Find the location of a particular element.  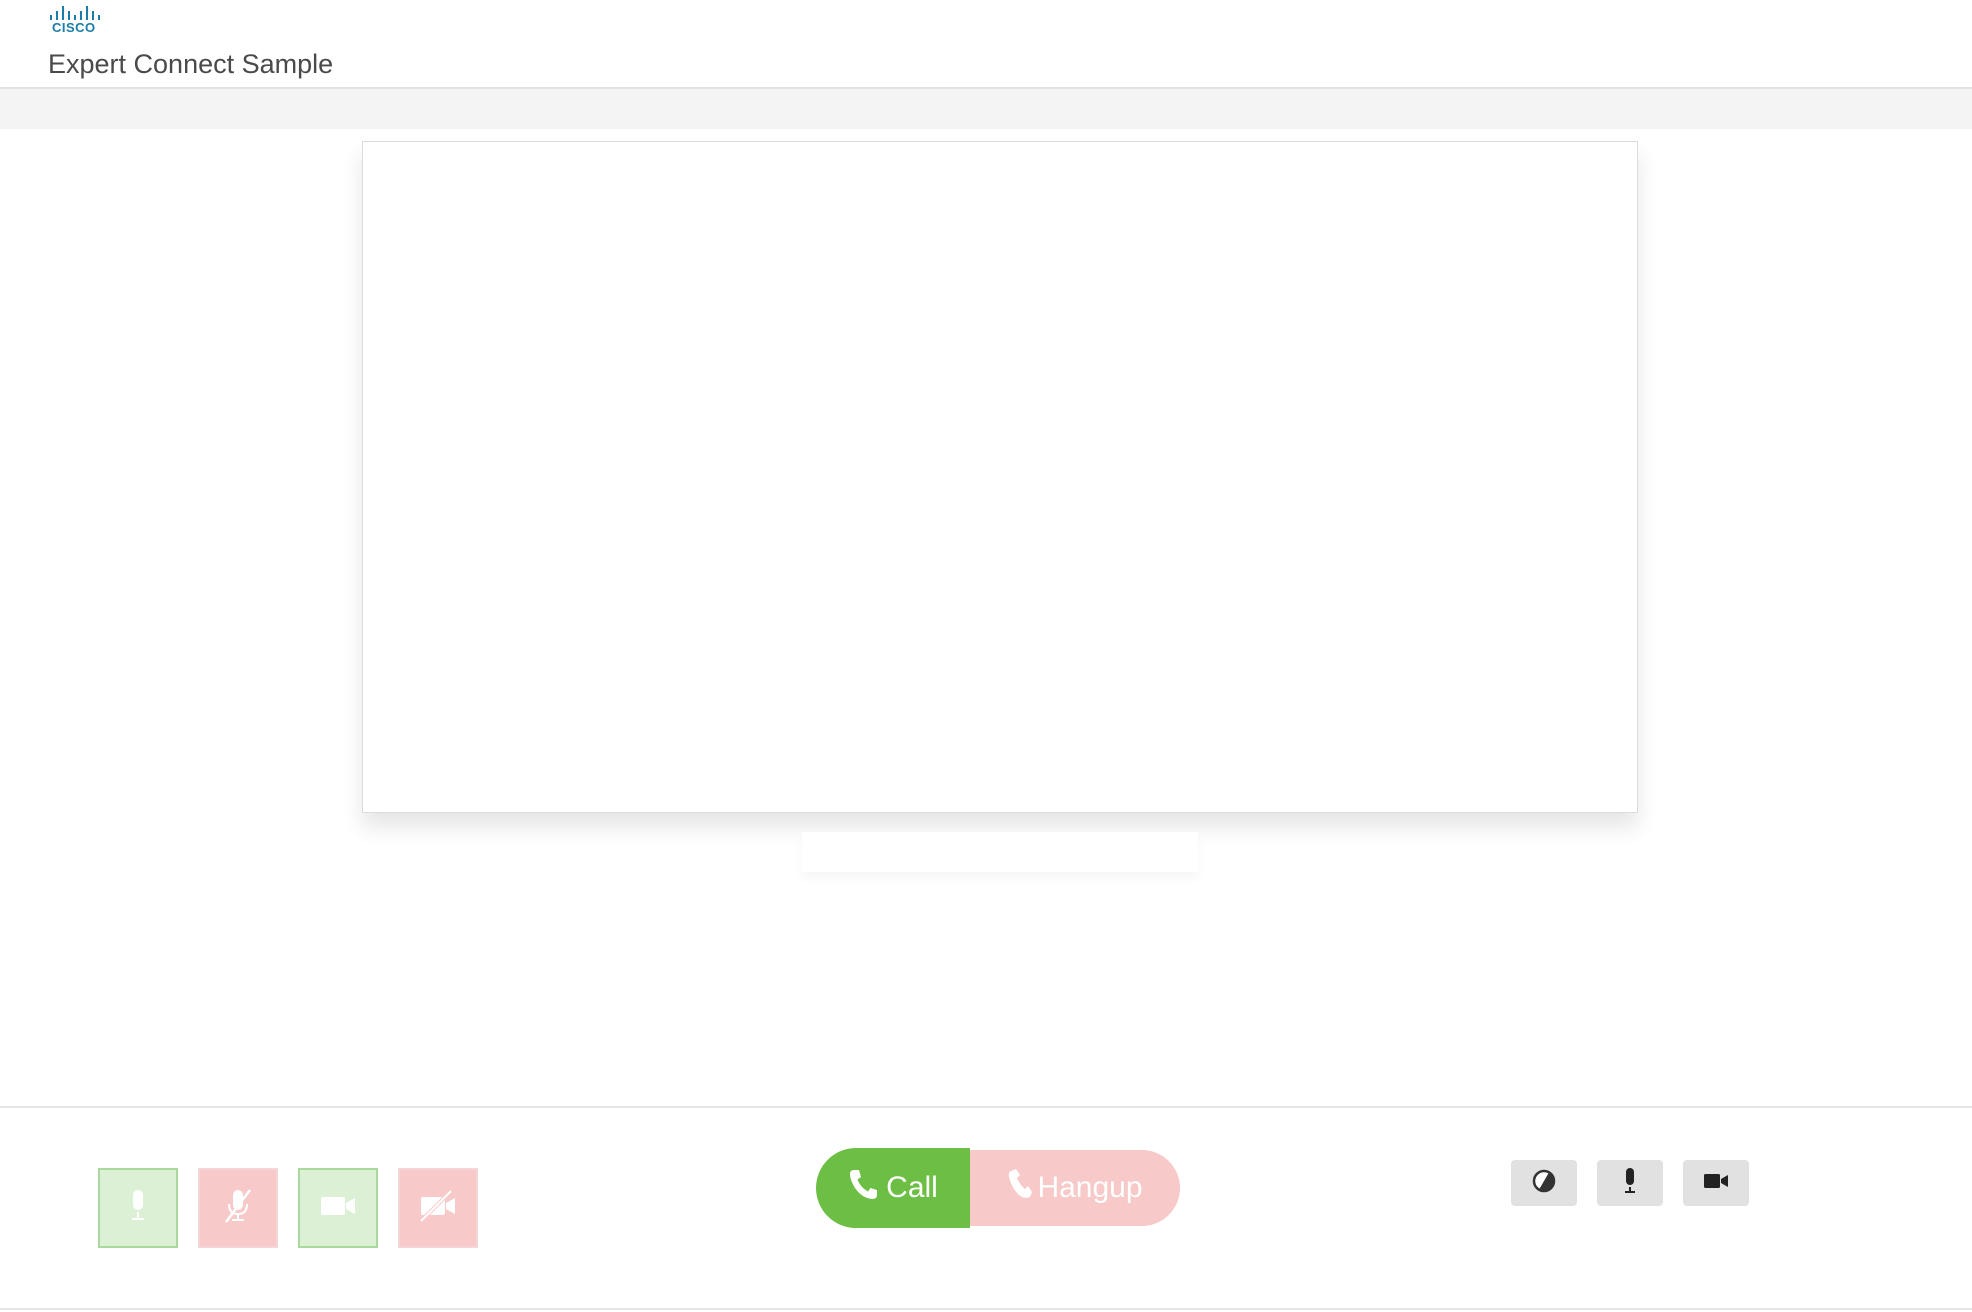

microphone-button is located at coordinates (1630, 1183).